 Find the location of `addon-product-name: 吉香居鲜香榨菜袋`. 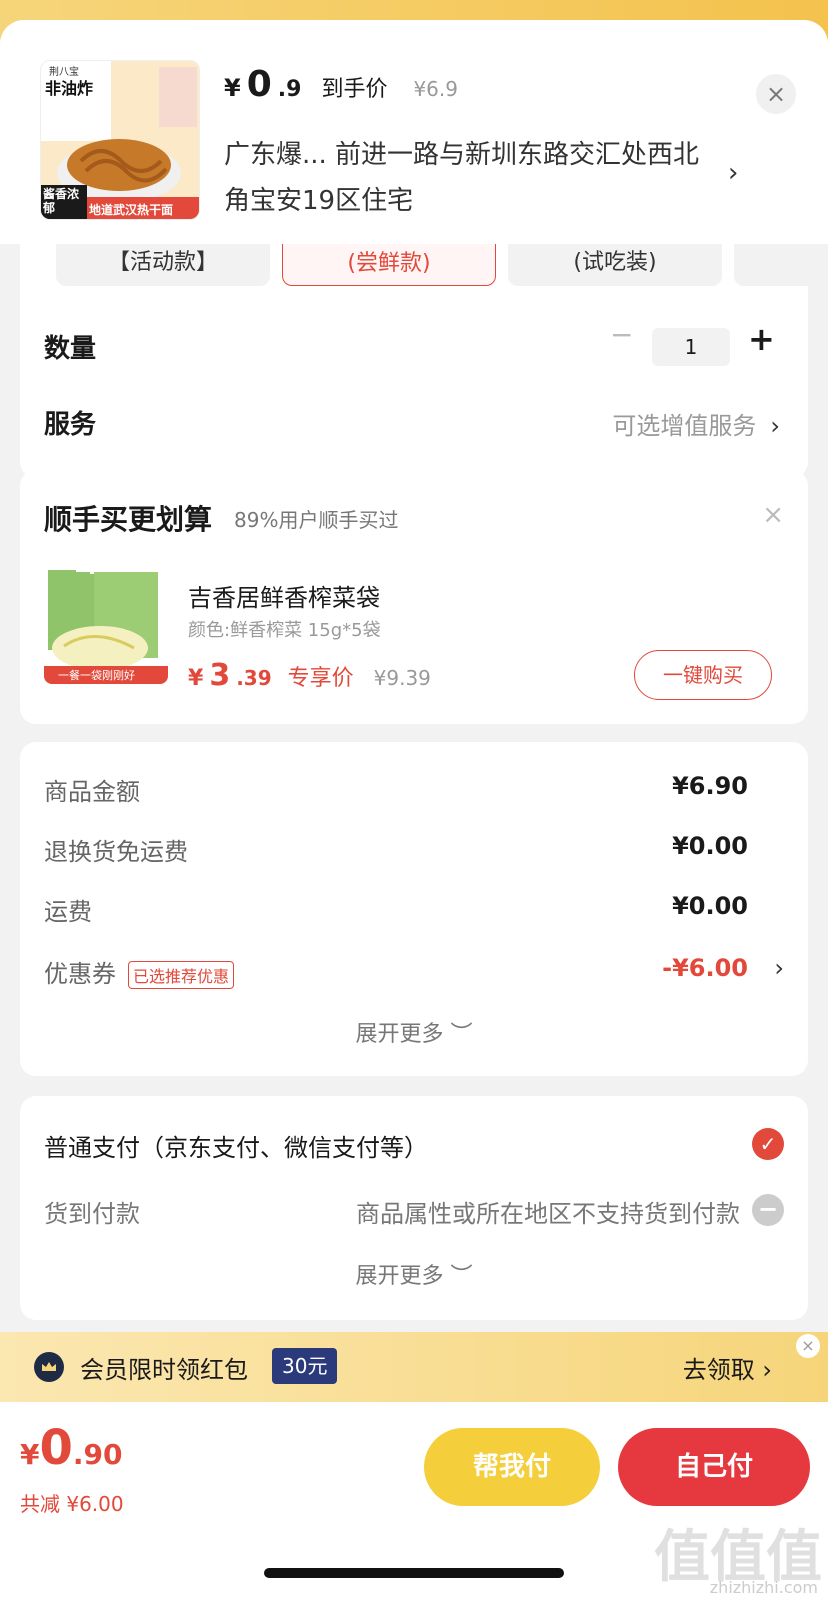

addon-product-name: 吉香居鲜香榨菜袋 is located at coordinates (284, 595).